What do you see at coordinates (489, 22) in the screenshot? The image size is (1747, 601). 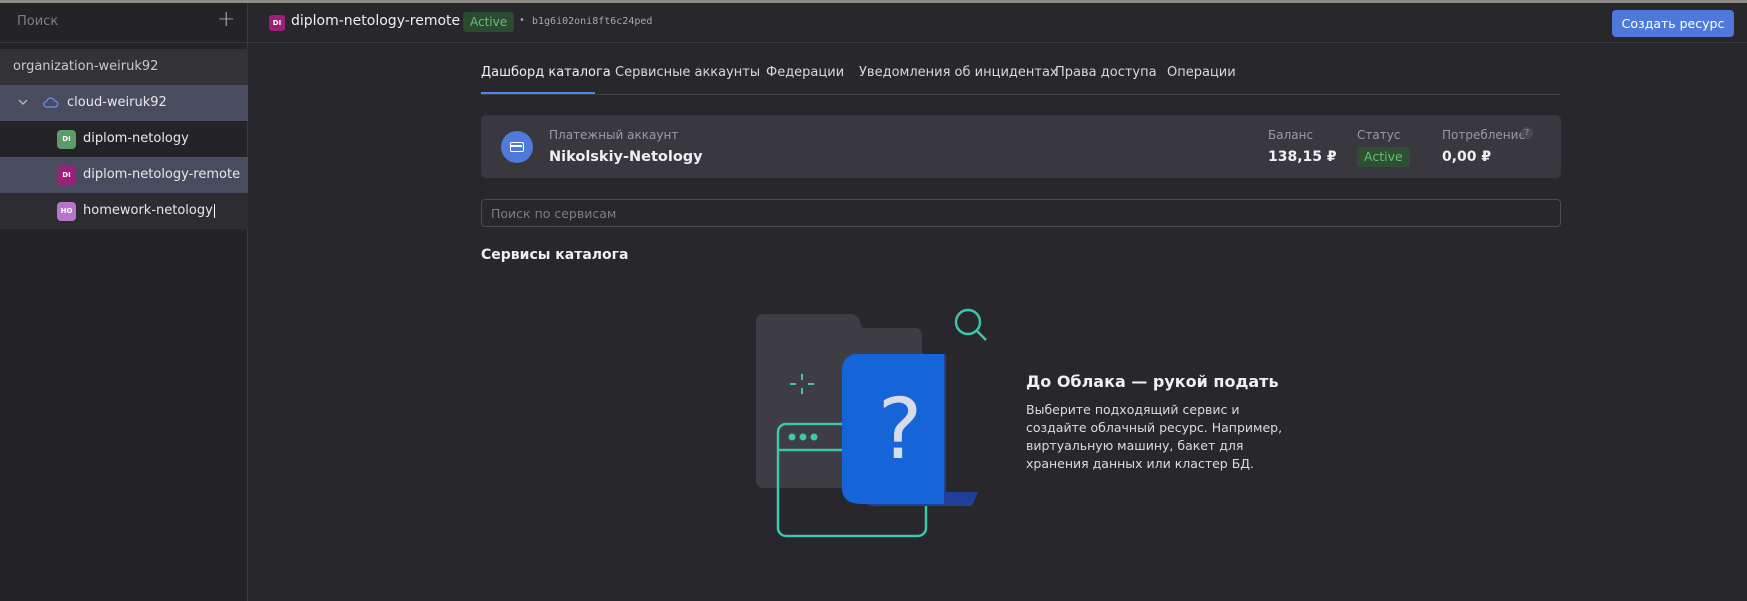 I see `status-badge: Active` at bounding box center [489, 22].